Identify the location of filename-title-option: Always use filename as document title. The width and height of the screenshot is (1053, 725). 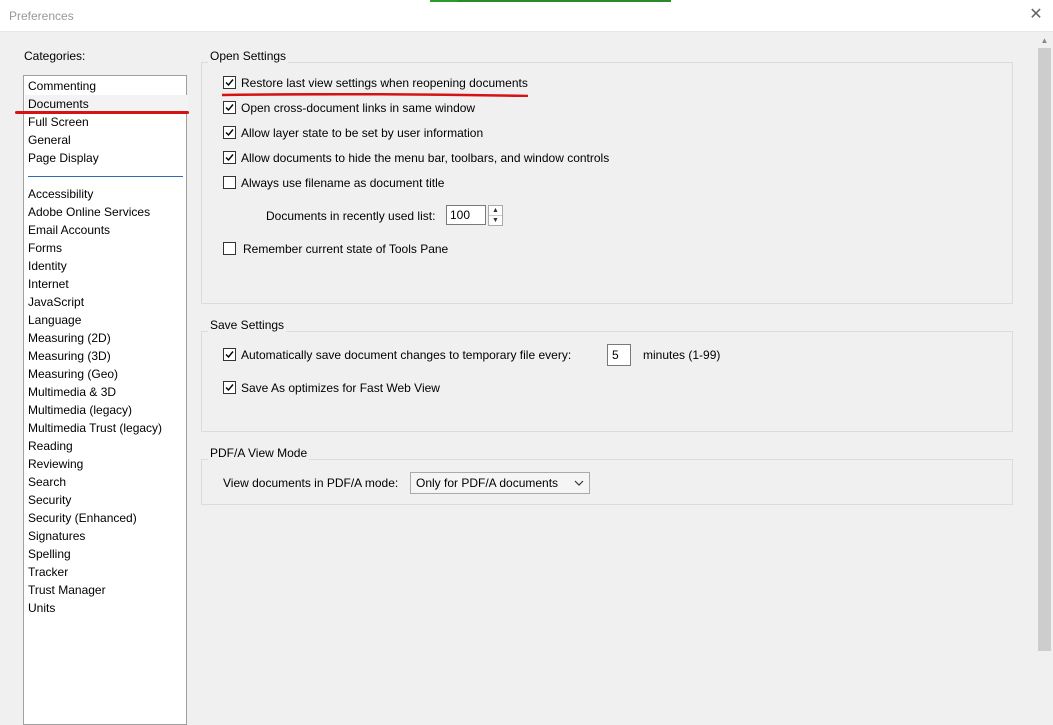
(333, 183).